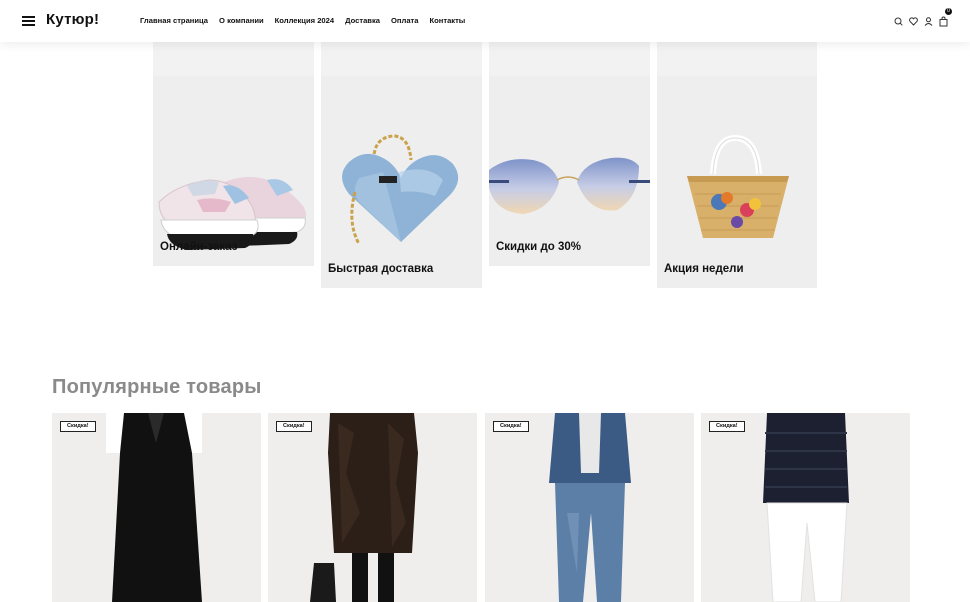  I want to click on feature-label: Акция недели, so click(704, 269).